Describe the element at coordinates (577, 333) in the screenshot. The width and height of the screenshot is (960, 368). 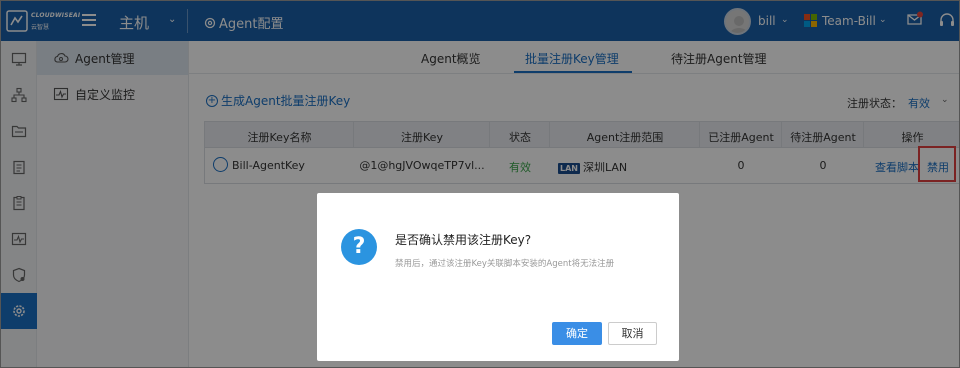
I see `confirm-button: 确定` at that location.